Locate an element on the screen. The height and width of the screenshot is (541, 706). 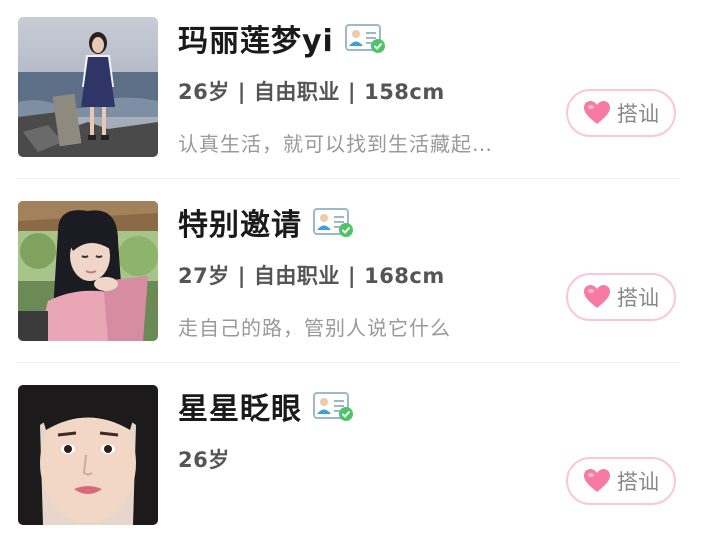
height-text: 168cm is located at coordinates (404, 276).